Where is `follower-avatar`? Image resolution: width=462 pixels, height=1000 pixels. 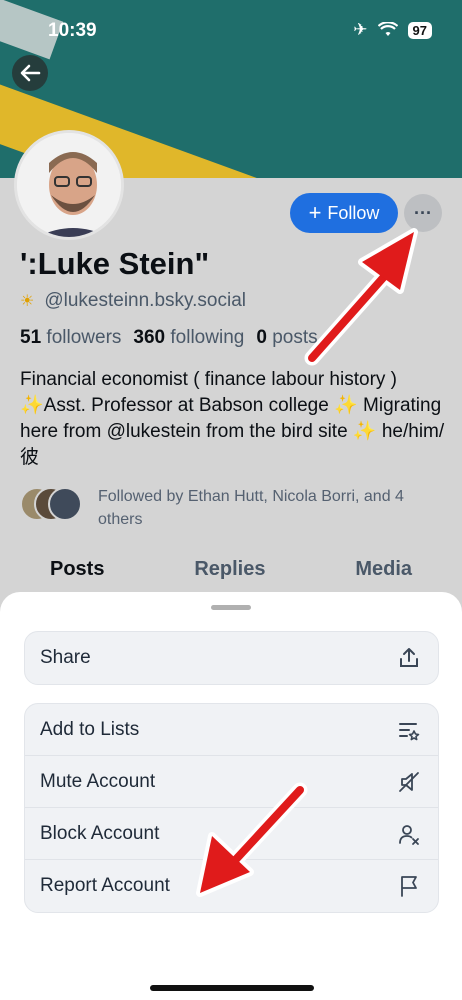 follower-avatar is located at coordinates (65, 504).